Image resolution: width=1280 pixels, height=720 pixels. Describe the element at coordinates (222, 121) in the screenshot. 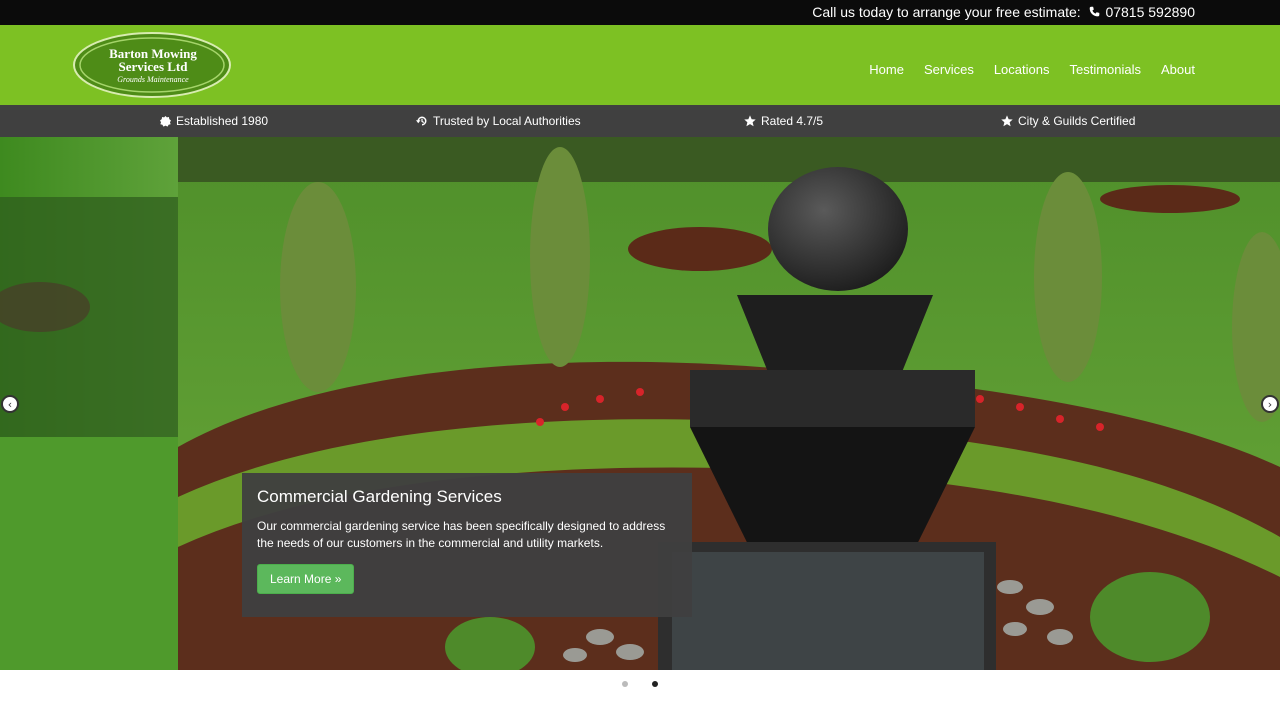

I see `feature-label: Established 1980` at that location.